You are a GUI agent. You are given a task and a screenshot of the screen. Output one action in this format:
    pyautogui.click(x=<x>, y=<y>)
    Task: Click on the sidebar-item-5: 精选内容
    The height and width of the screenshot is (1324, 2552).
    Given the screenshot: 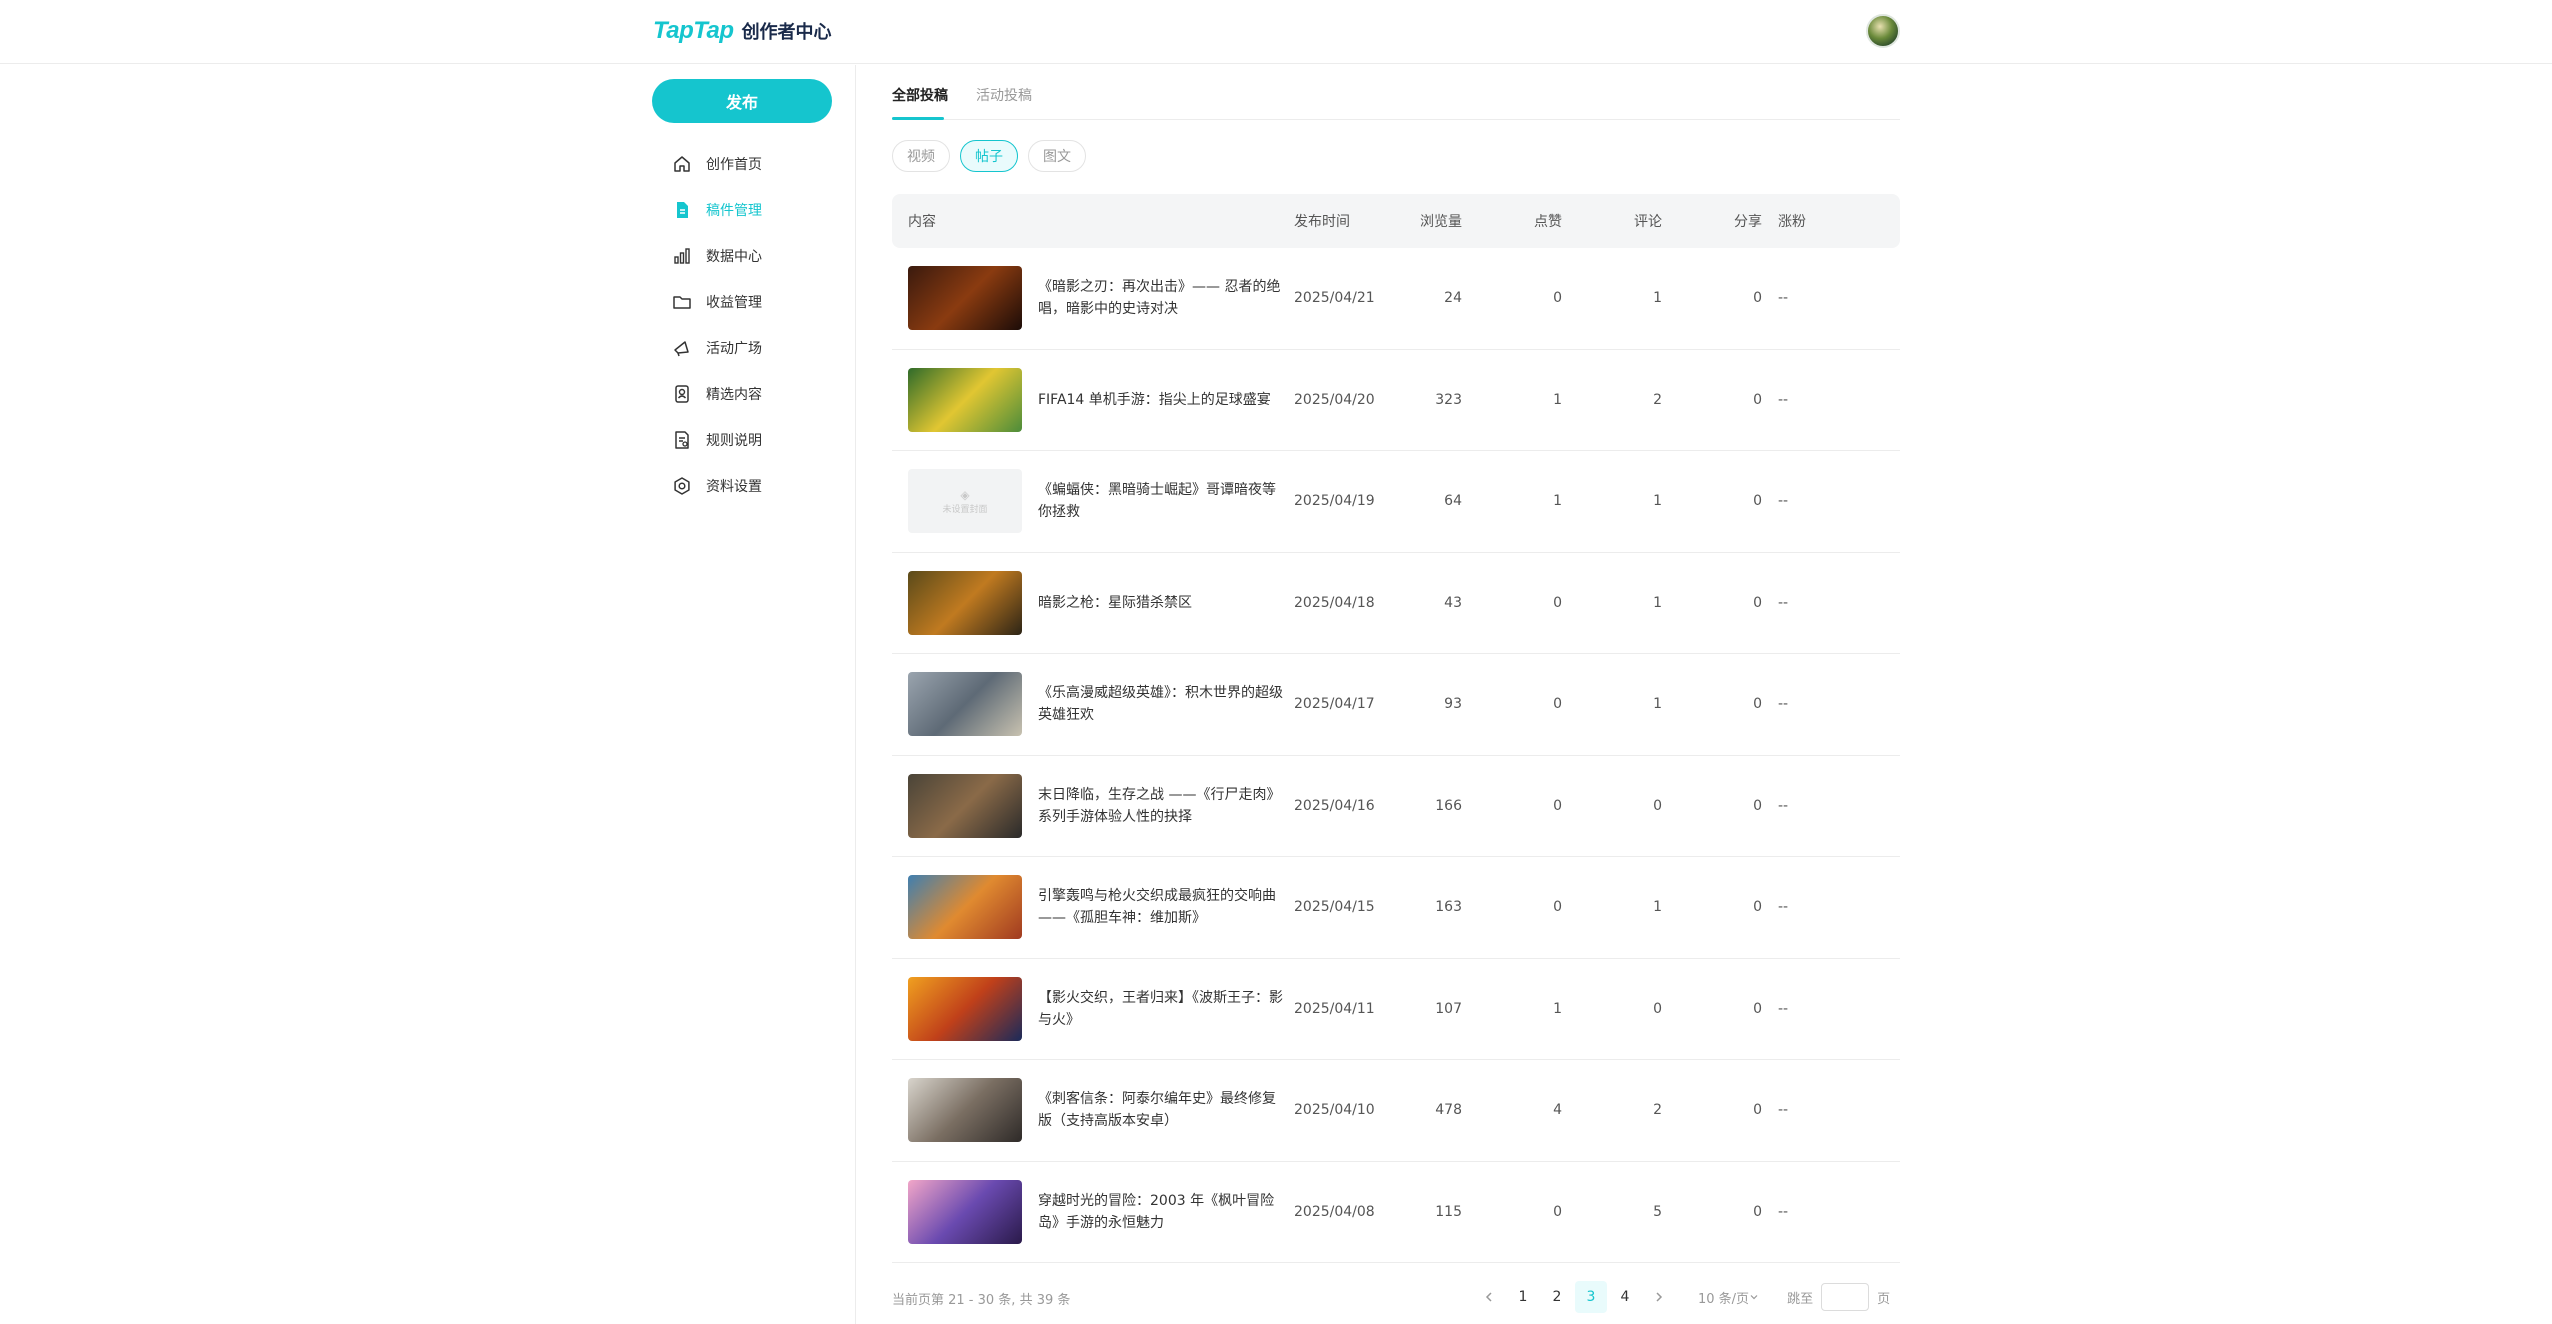 What is the action you would take?
    pyautogui.click(x=747, y=394)
    